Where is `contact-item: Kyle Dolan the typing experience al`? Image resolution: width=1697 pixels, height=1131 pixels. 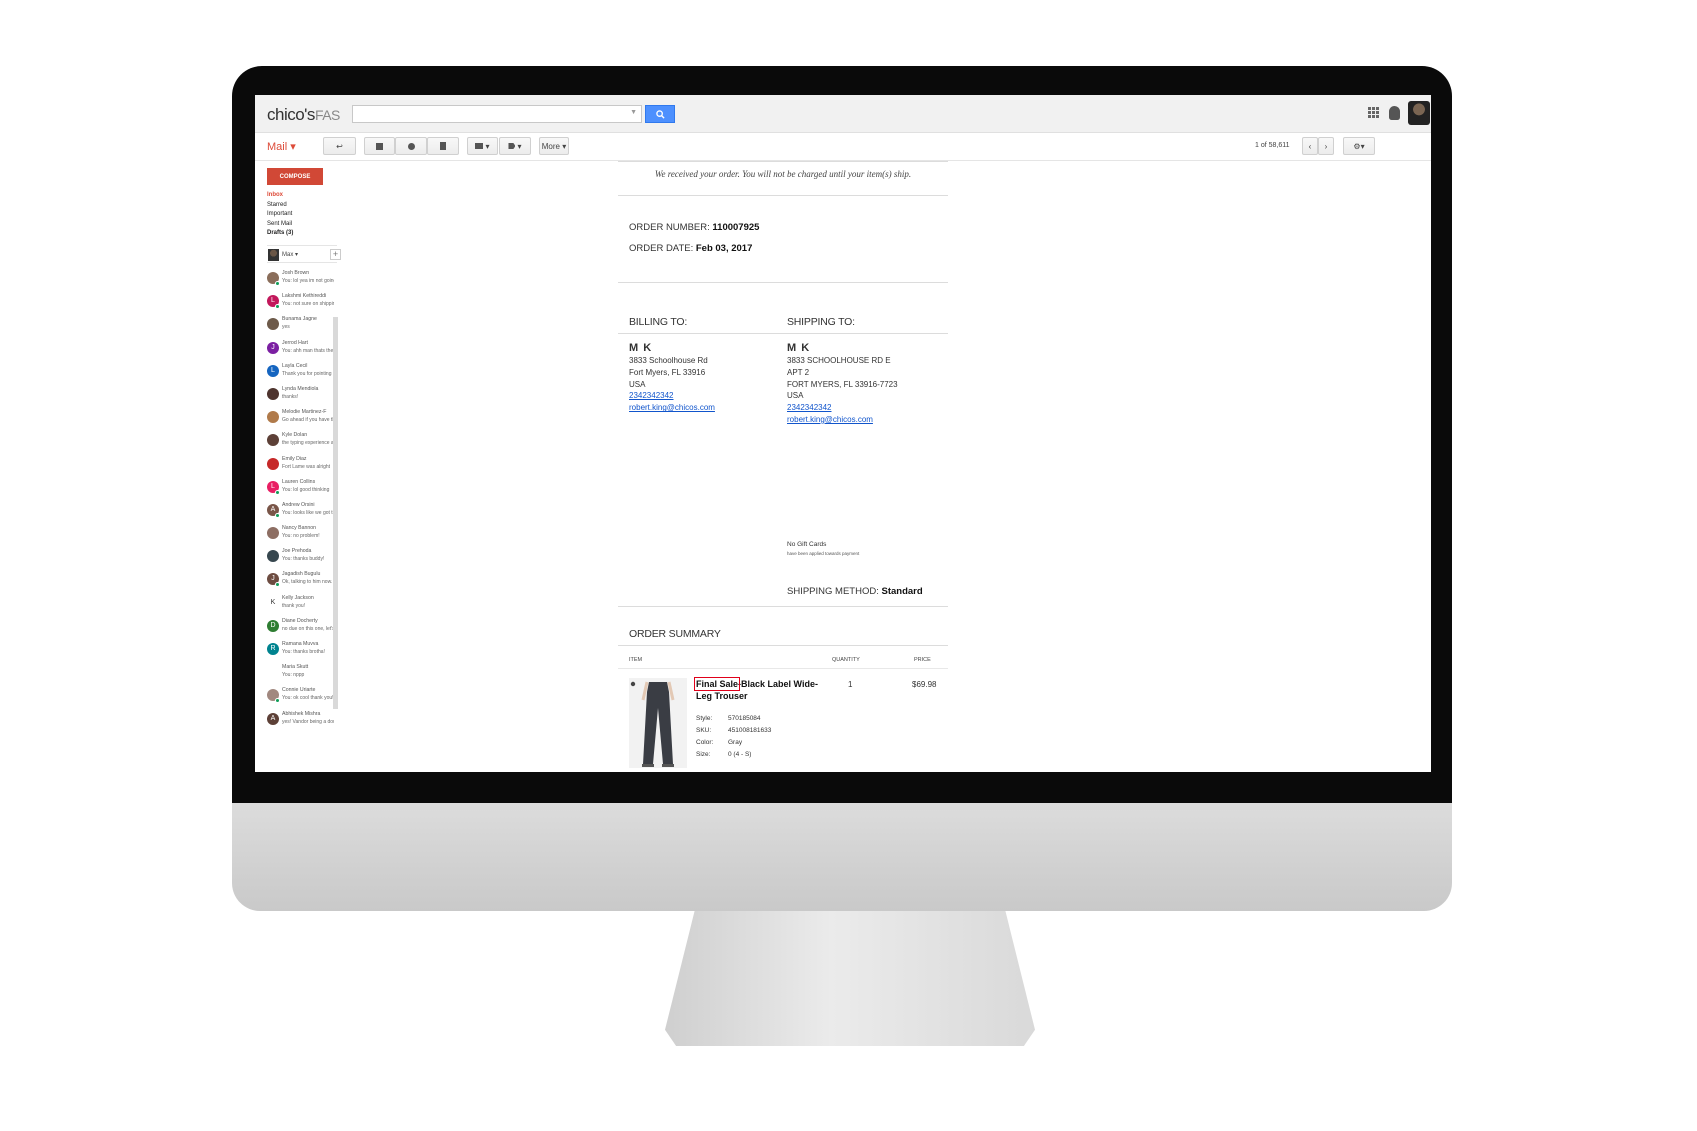
contact-item: Kyle Dolan the typing experience al is located at coordinates (302, 443).